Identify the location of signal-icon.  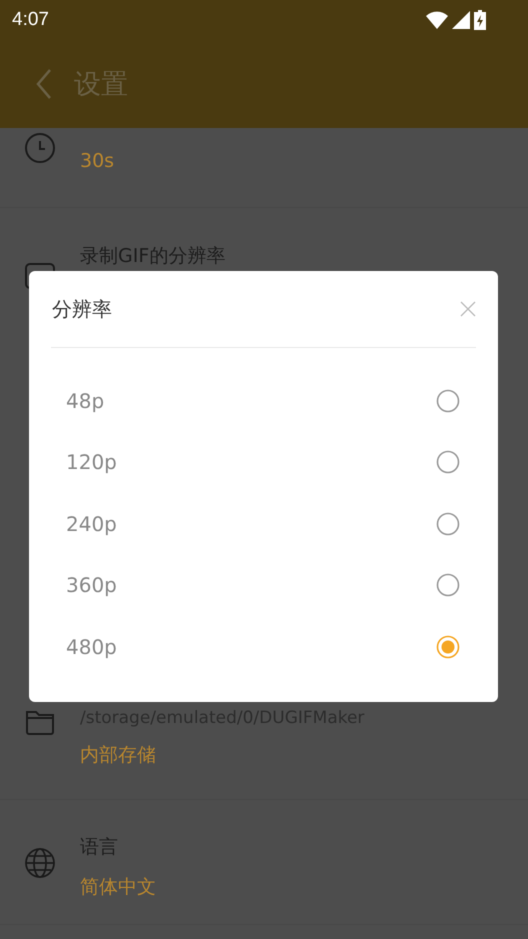
(461, 20).